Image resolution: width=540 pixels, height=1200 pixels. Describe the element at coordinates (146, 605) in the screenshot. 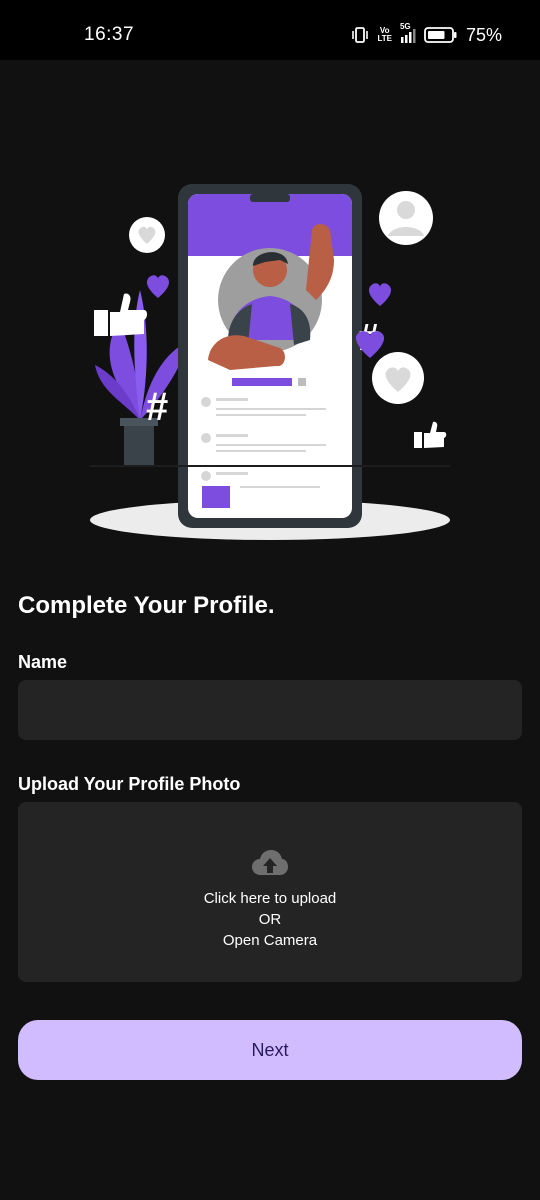

I see `page-title: Complete Your Profile.` at that location.